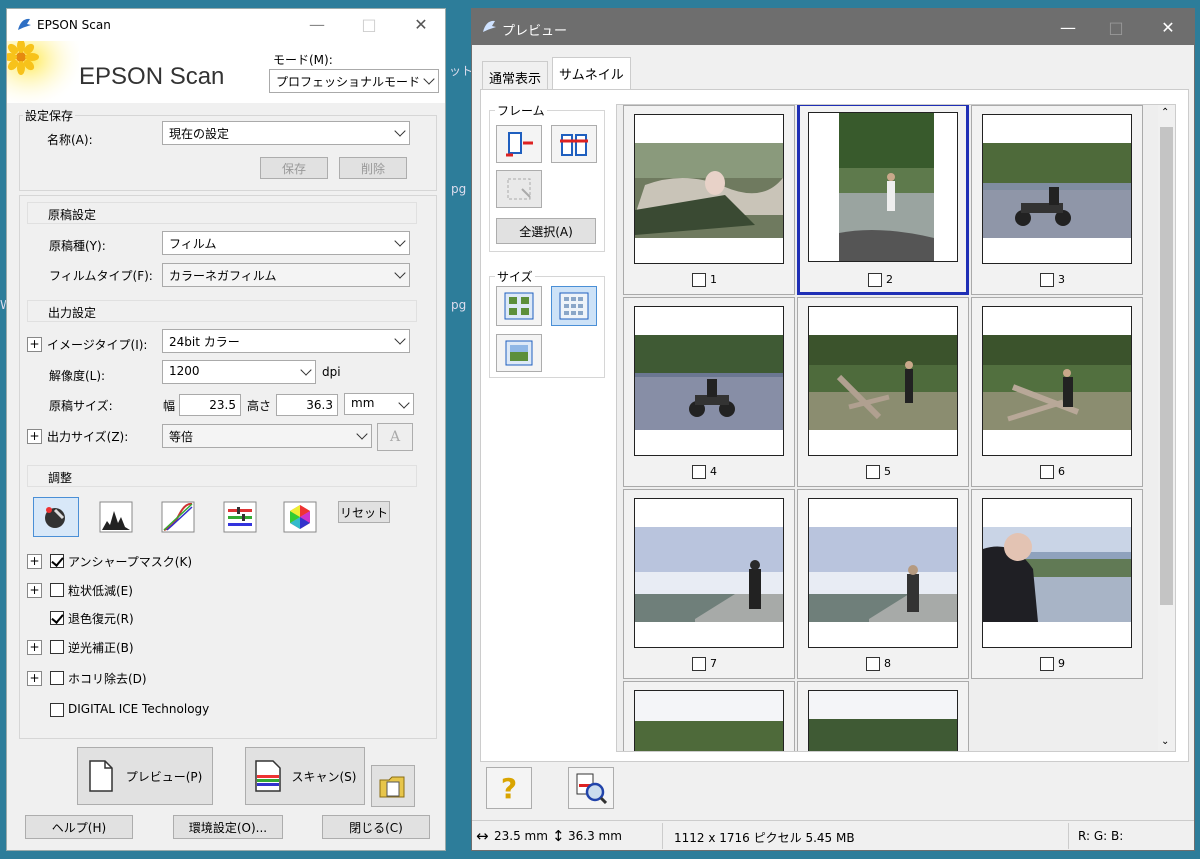 This screenshot has height=859, width=1200. I want to click on title-bar: プレビュー — □ ✕, so click(833, 27).